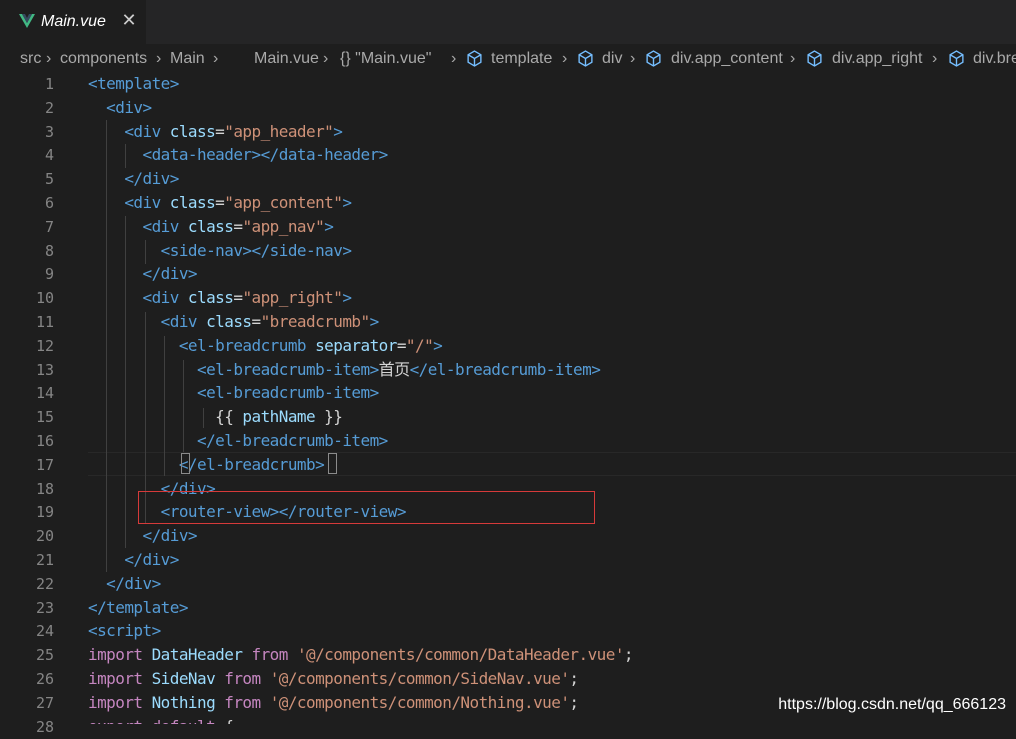  What do you see at coordinates (994, 59) in the screenshot?
I see `breadcrumb-div-breadcrumb: div.bre` at bounding box center [994, 59].